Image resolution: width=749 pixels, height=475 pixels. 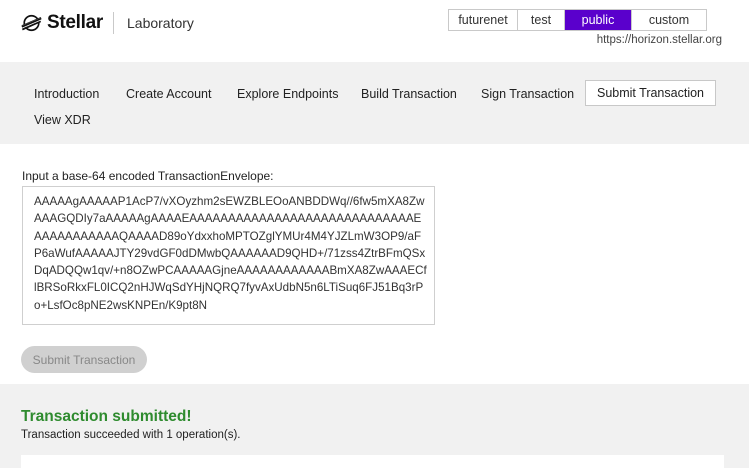 What do you see at coordinates (541, 20) in the screenshot?
I see `network-test-button: test` at bounding box center [541, 20].